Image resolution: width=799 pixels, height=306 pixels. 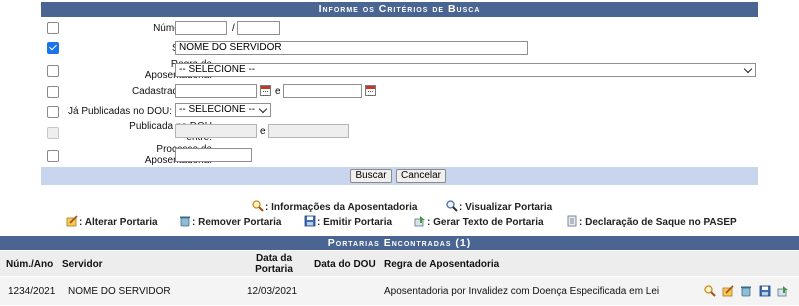 What do you see at coordinates (121, 222) in the screenshot?
I see `legend-edit-text: Alterar Portaria` at bounding box center [121, 222].